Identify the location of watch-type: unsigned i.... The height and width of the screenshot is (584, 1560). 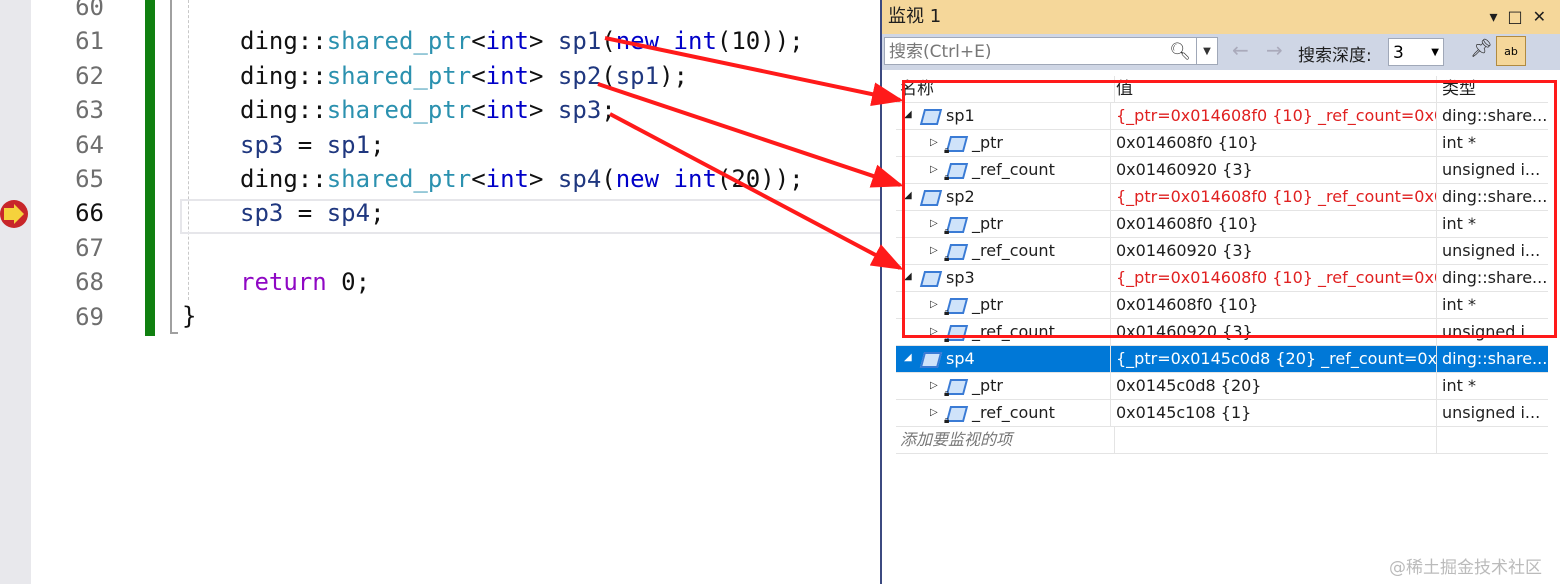
(1491, 169).